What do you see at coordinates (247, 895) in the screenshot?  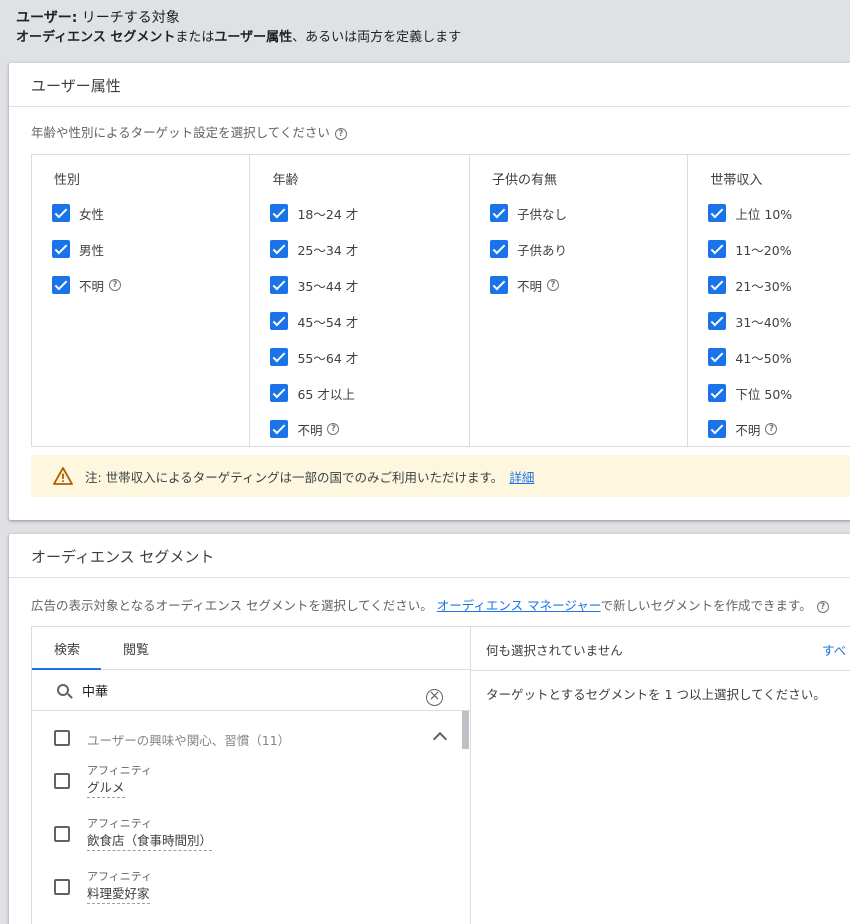 I see `segment-result-item: アフィニティ 料理愛好家` at bounding box center [247, 895].